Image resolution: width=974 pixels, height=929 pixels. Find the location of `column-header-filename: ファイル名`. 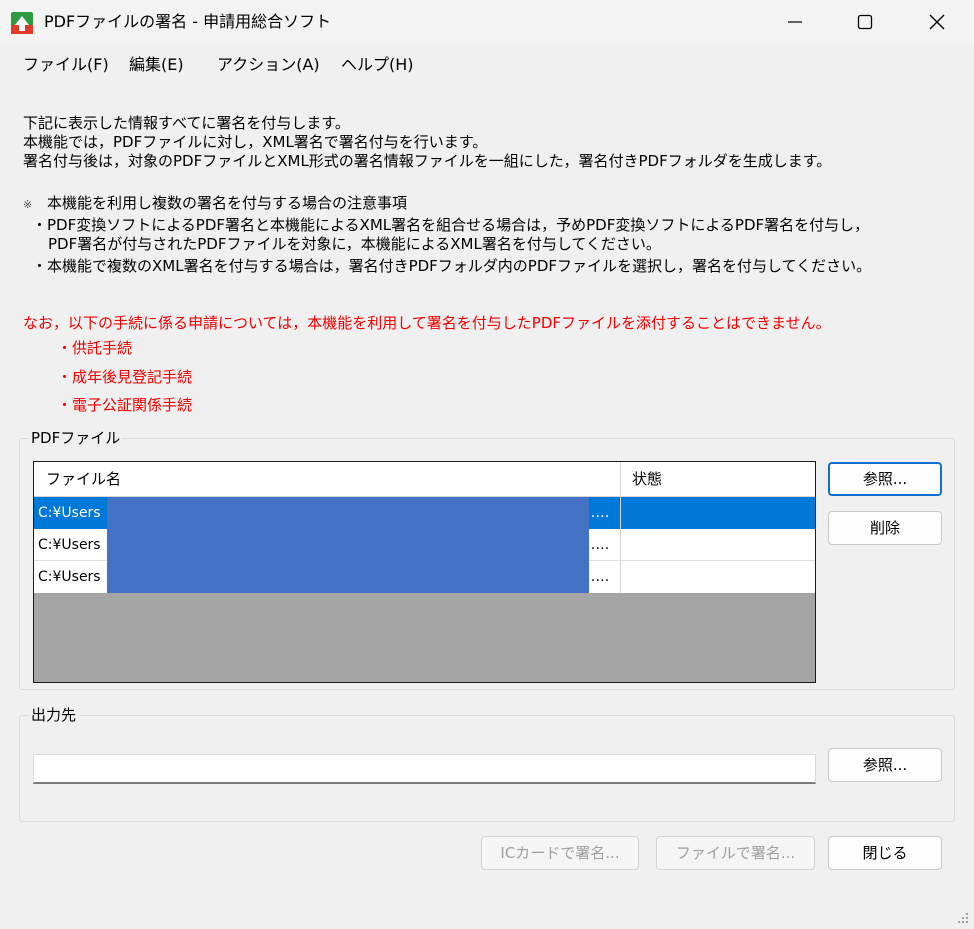

column-header-filename: ファイル名 is located at coordinates (327, 479).